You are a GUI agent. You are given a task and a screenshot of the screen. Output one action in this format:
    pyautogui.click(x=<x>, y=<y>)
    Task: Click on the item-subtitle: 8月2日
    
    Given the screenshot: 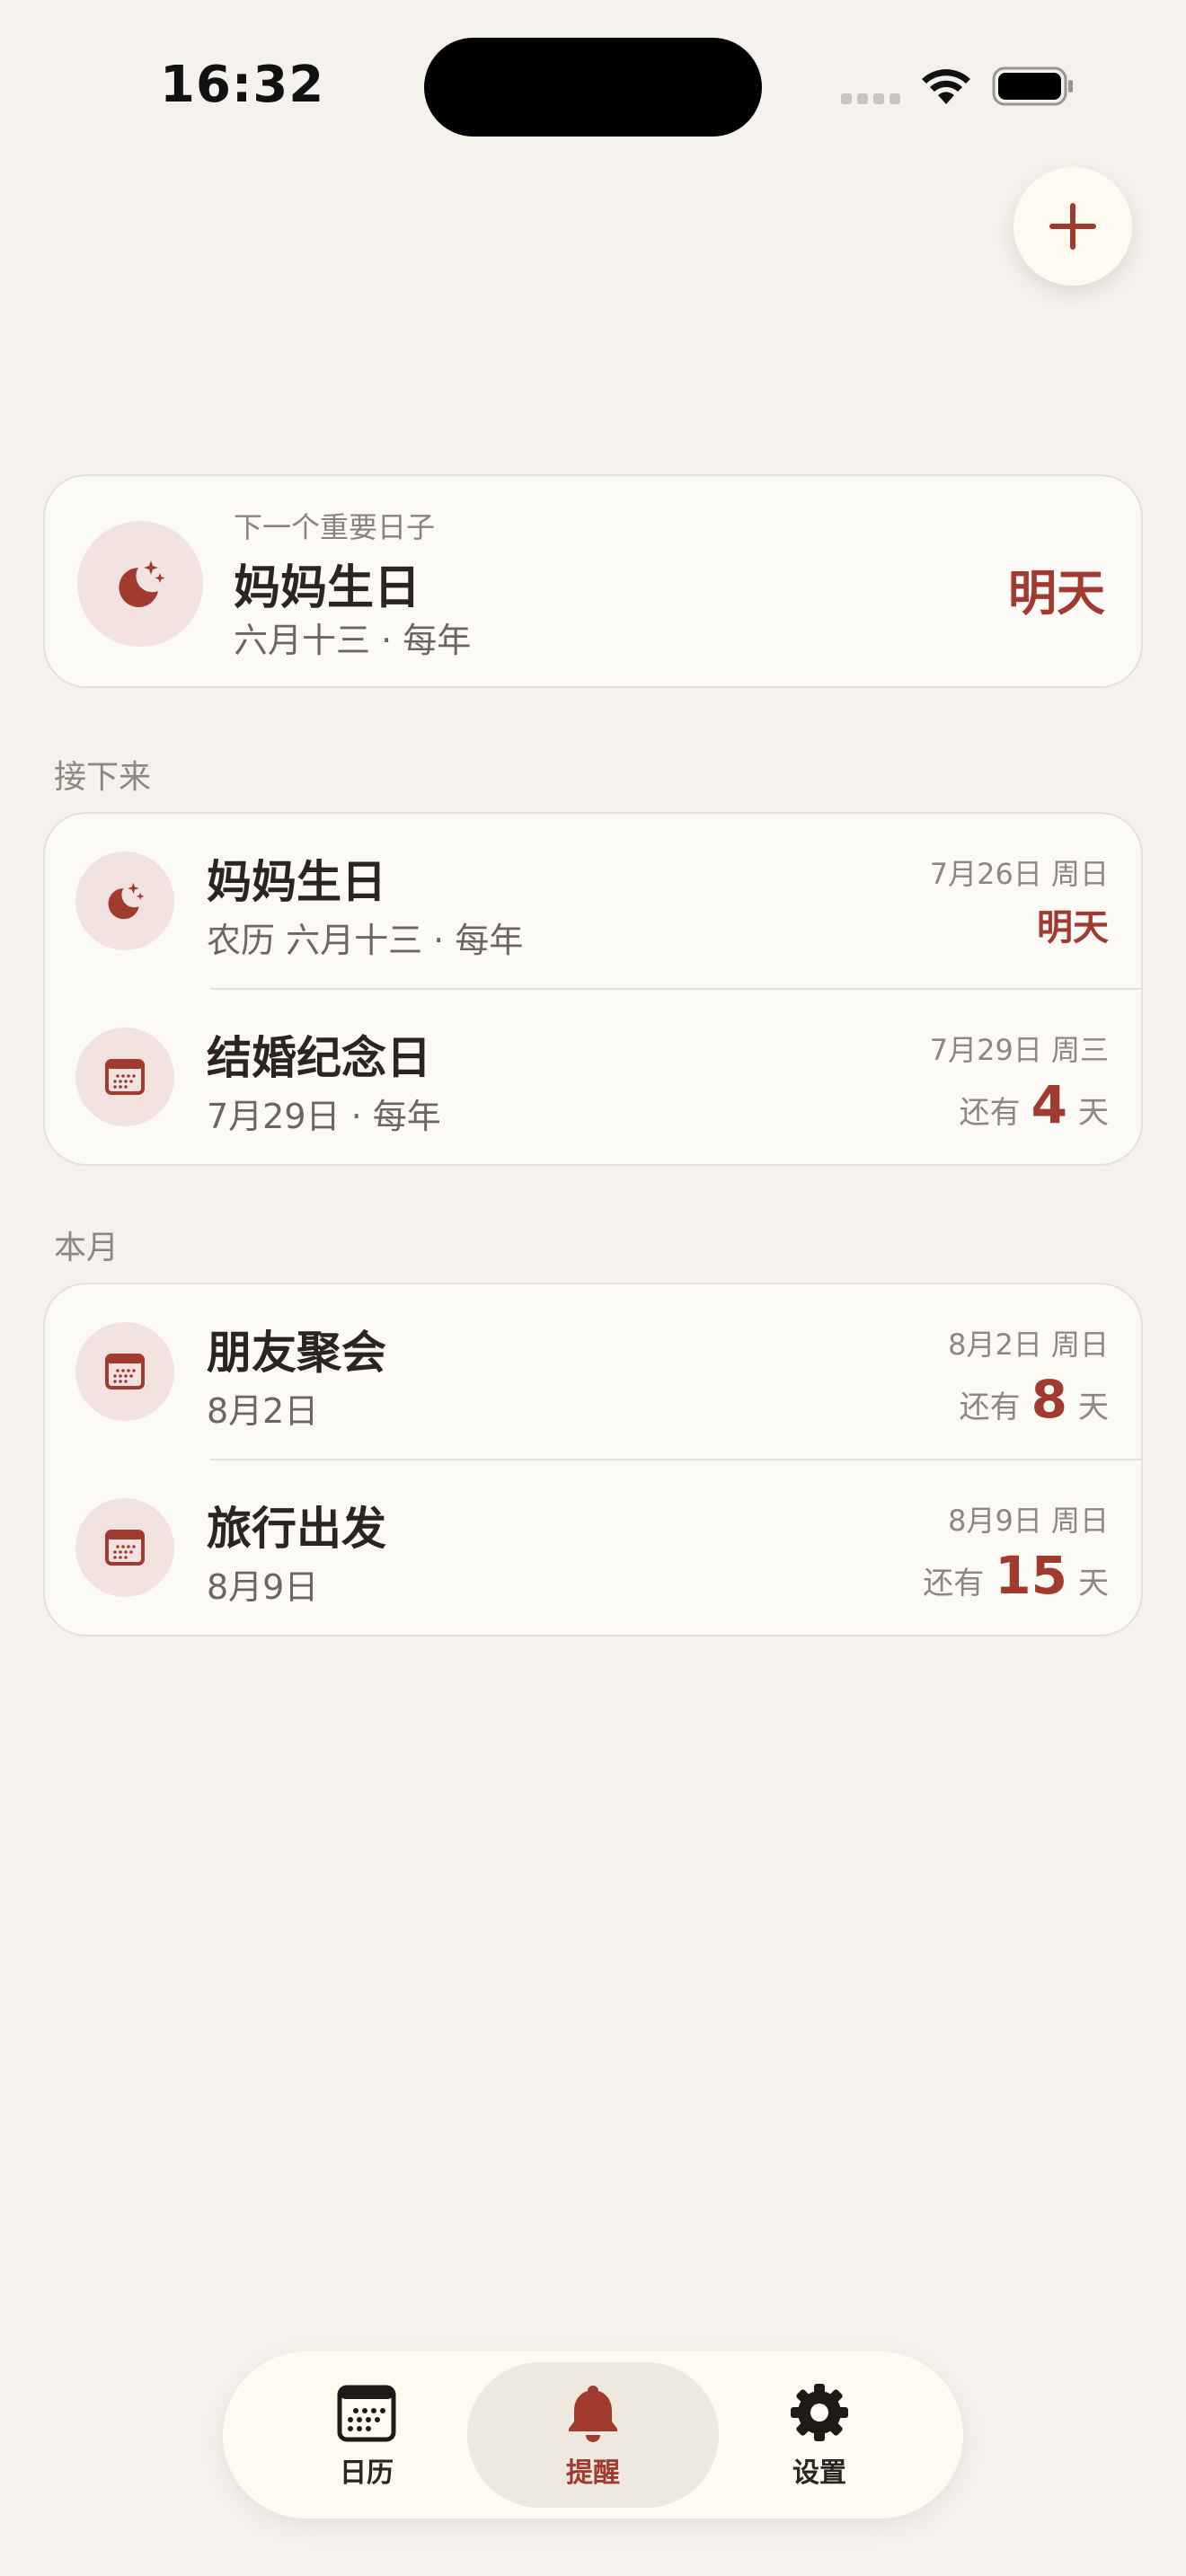 What is the action you would take?
    pyautogui.click(x=263, y=1411)
    